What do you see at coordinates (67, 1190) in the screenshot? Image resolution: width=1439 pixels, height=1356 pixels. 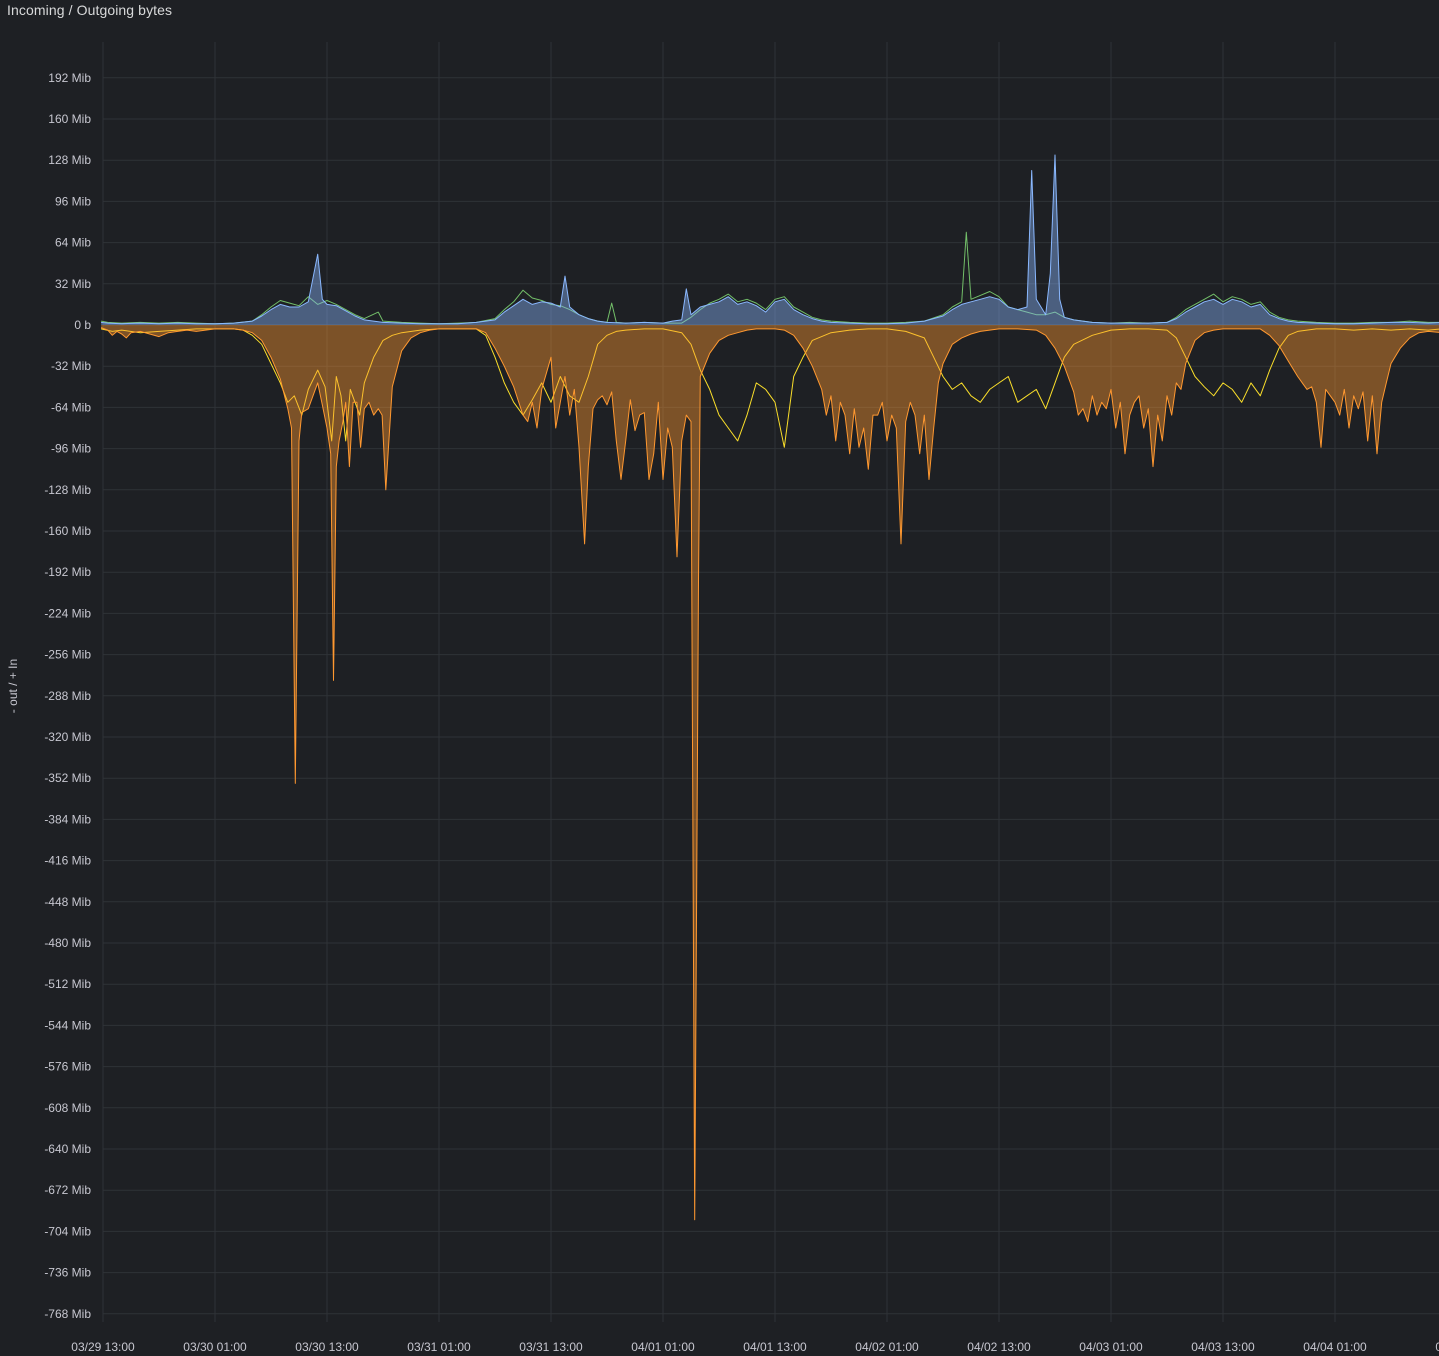 I see `y-tick-label: -672 Mib` at bounding box center [67, 1190].